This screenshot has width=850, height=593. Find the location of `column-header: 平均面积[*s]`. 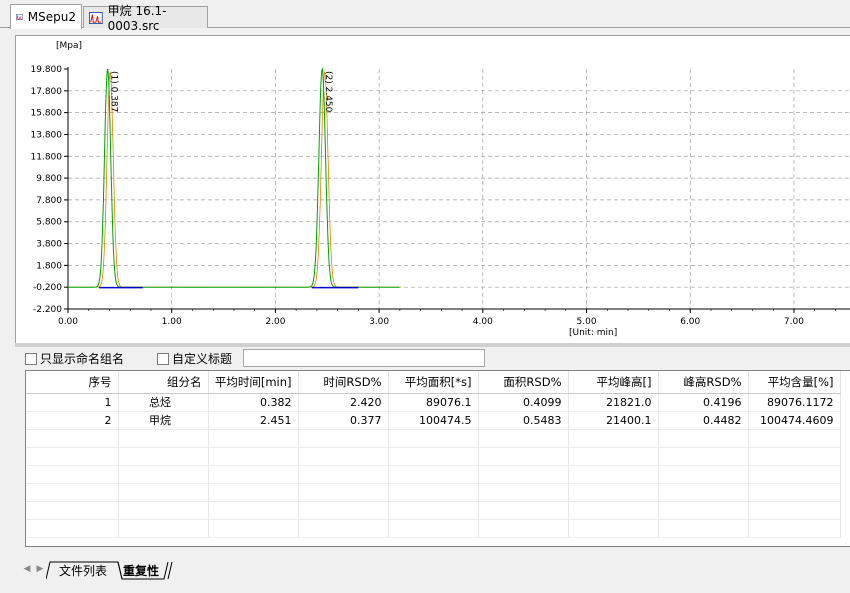

column-header: 平均面积[*s] is located at coordinates (433, 382).